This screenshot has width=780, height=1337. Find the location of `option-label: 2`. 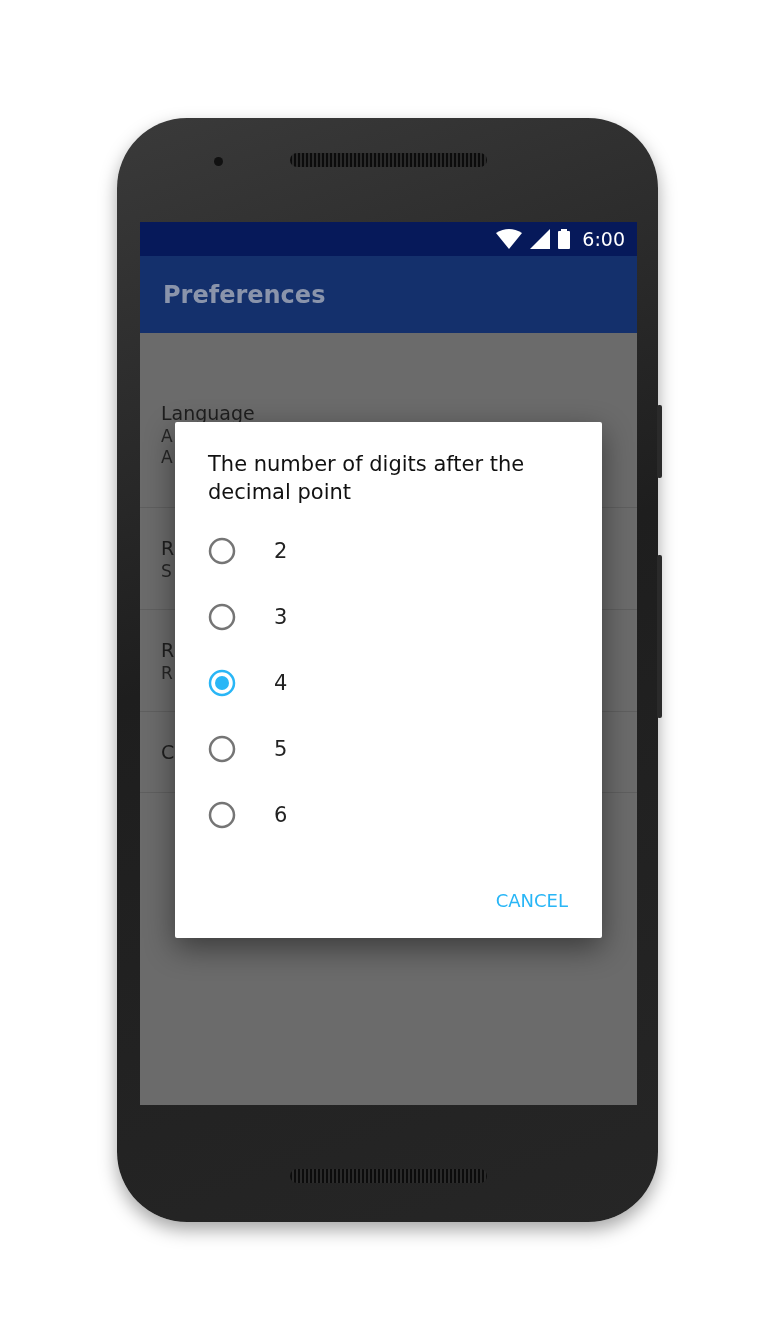

option-label: 2 is located at coordinates (281, 551).